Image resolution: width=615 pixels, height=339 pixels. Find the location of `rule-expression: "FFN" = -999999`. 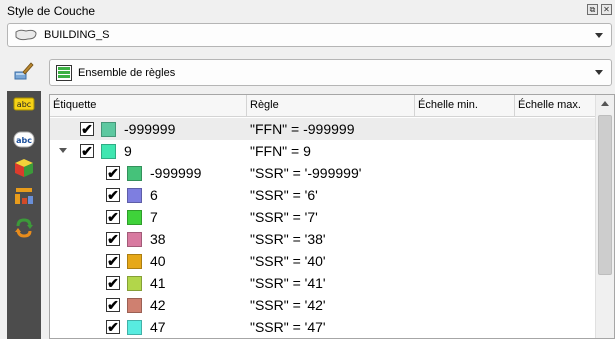

rule-expression: "FFN" = -999999 is located at coordinates (302, 129).